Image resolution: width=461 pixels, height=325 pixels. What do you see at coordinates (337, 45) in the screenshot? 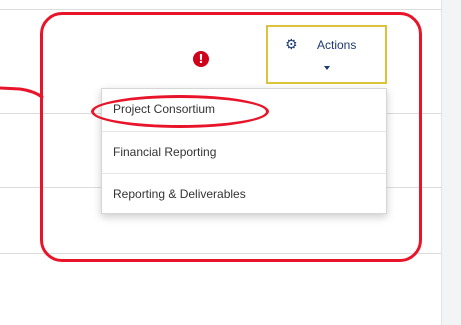
I see `actions-button-label: Actions` at bounding box center [337, 45].